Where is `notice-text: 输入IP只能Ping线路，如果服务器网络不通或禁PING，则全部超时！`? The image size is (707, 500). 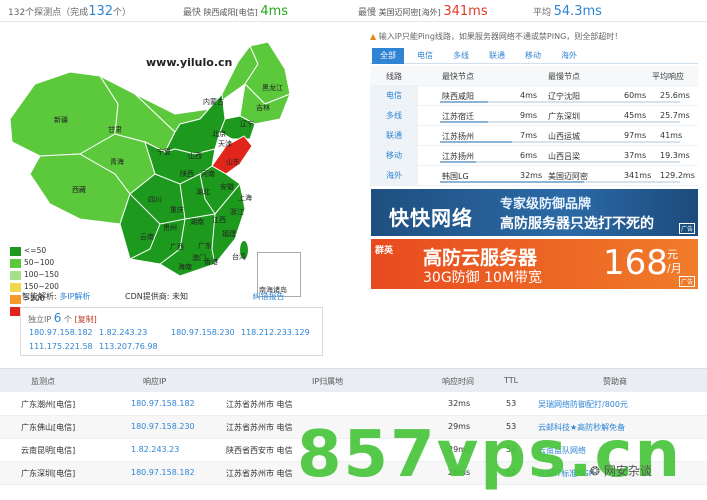 notice-text: 输入IP只能Ping线路，如果服务器网络不通或禁PING，则全部超时！ is located at coordinates (500, 36).